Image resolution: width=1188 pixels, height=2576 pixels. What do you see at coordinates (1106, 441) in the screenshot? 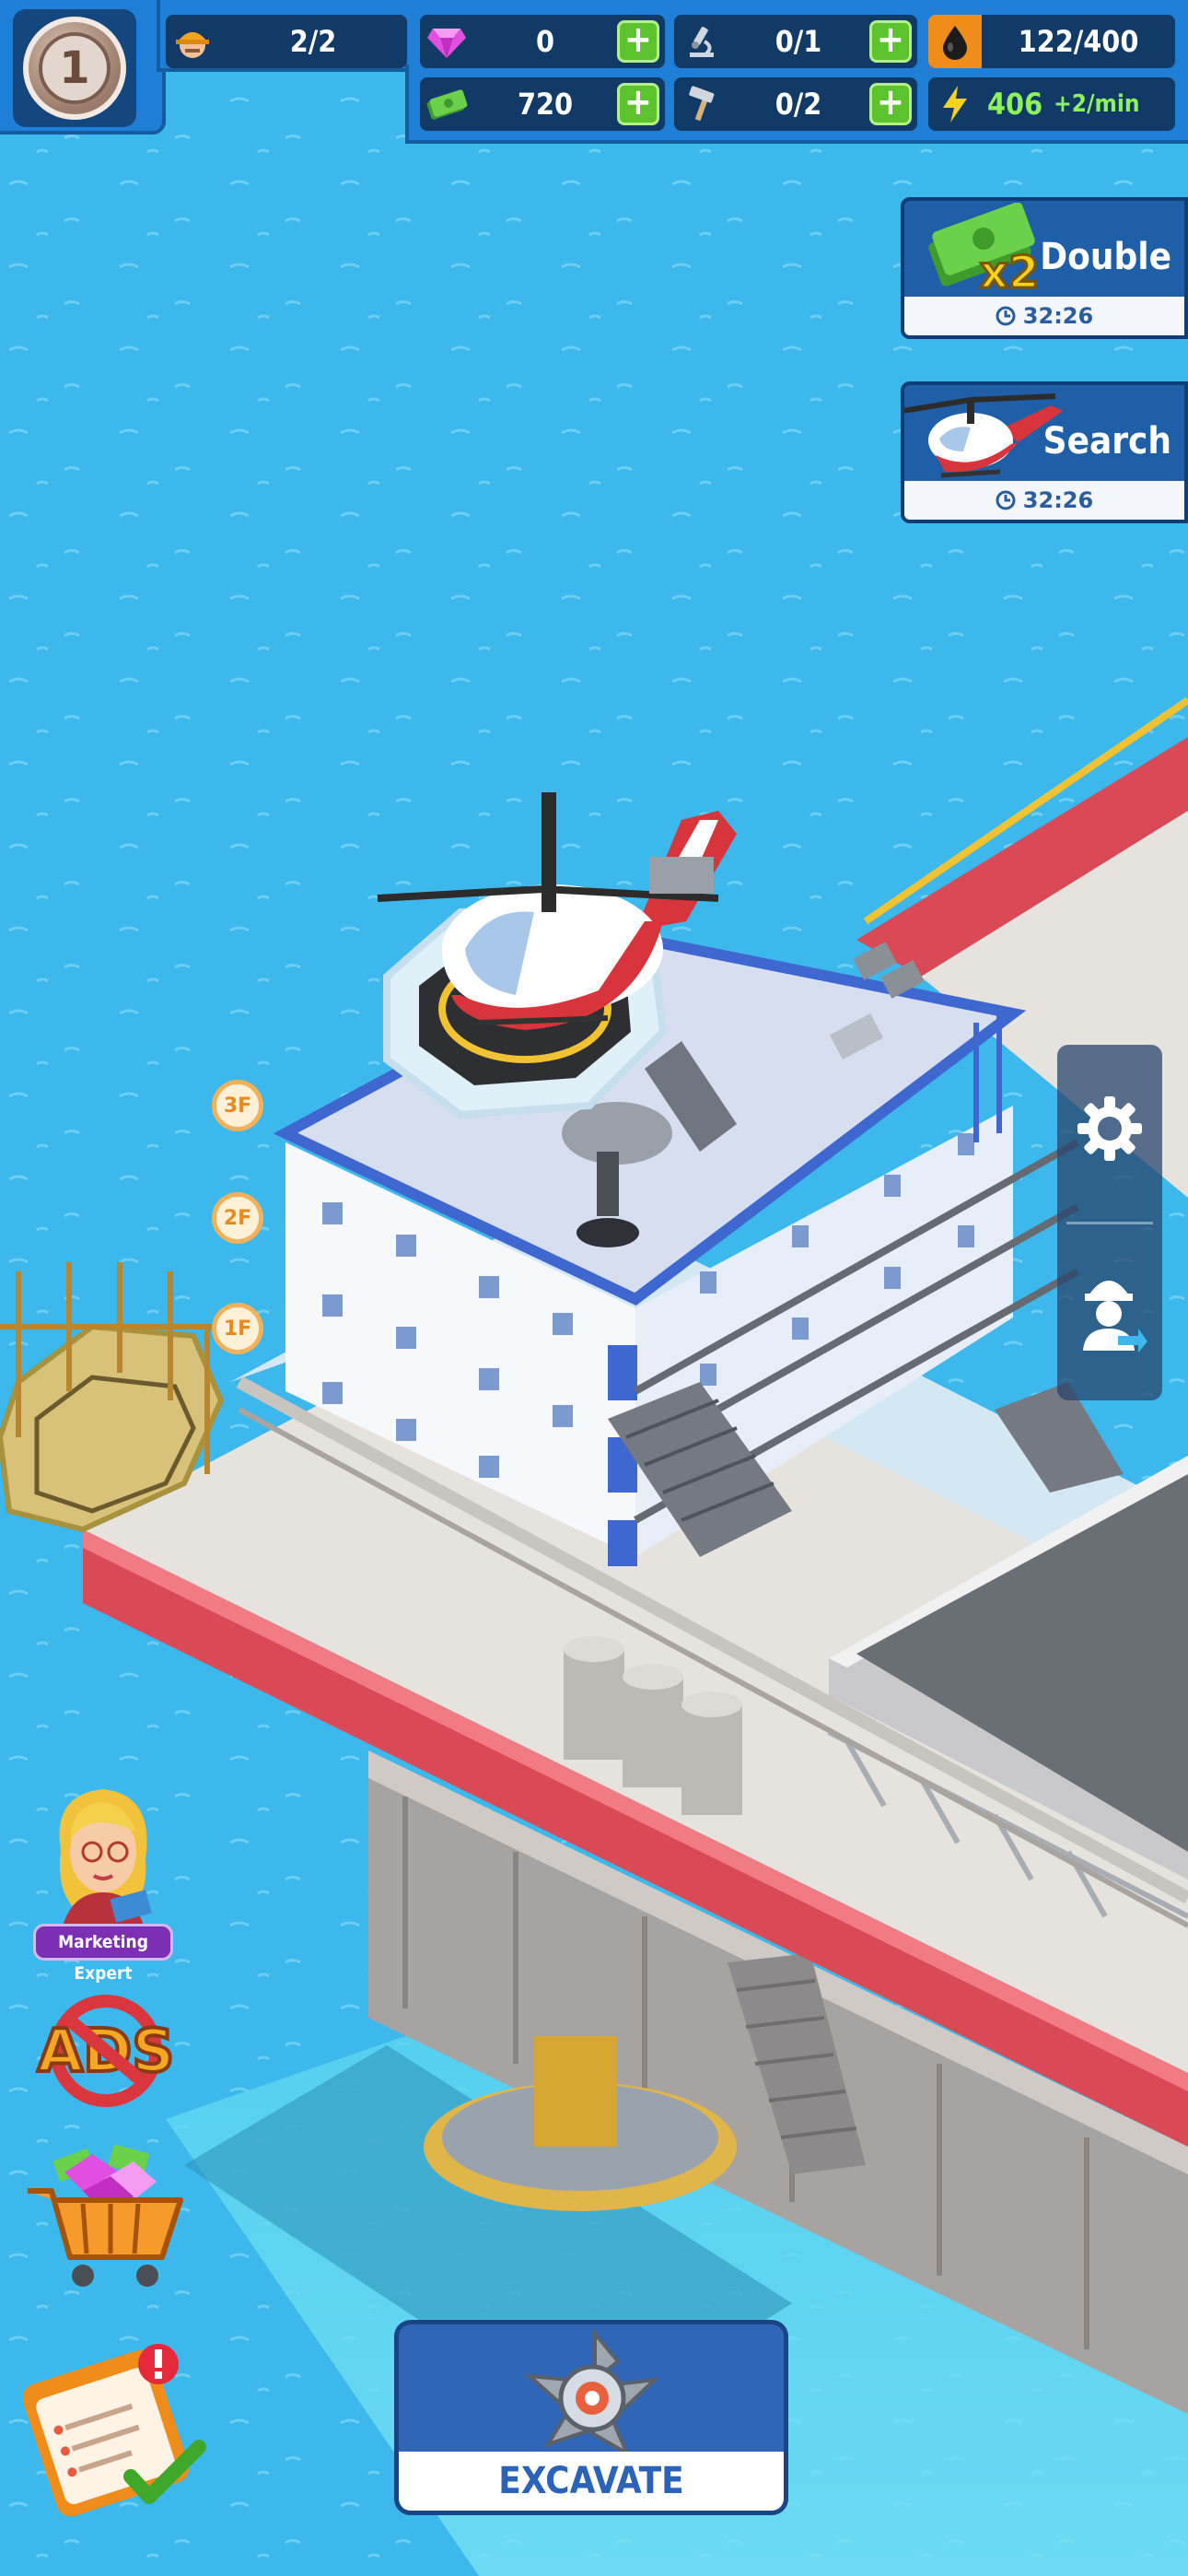
I see `search-boost-label: Search` at bounding box center [1106, 441].